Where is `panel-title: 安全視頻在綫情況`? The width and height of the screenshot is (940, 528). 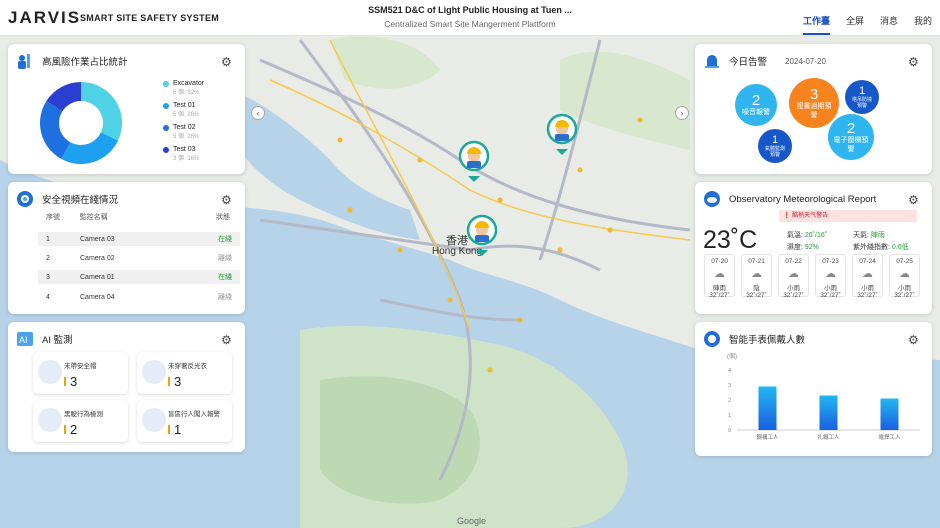
panel-title: 安全視頻在綫情況 is located at coordinates (80, 200).